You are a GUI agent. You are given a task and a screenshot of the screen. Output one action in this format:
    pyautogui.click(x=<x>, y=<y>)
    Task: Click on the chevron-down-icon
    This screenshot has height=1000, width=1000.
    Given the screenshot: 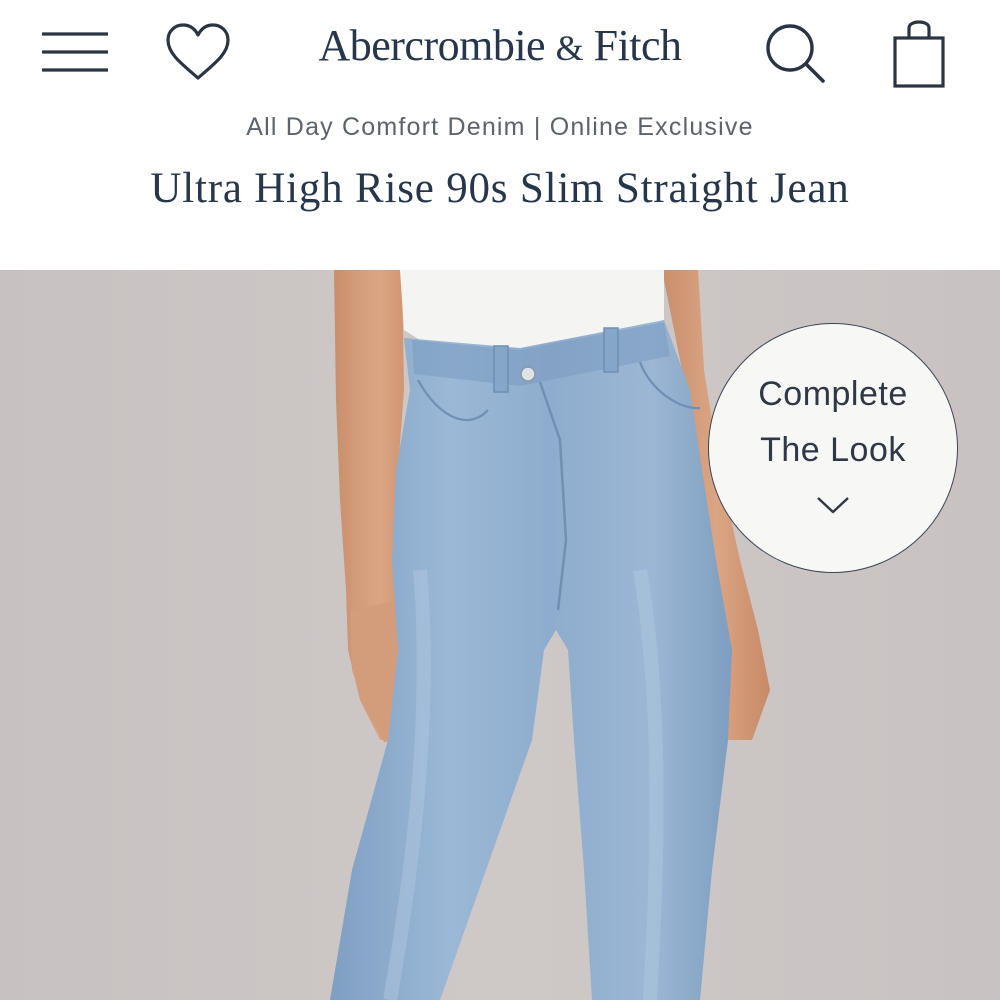 What is the action you would take?
    pyautogui.click(x=833, y=505)
    